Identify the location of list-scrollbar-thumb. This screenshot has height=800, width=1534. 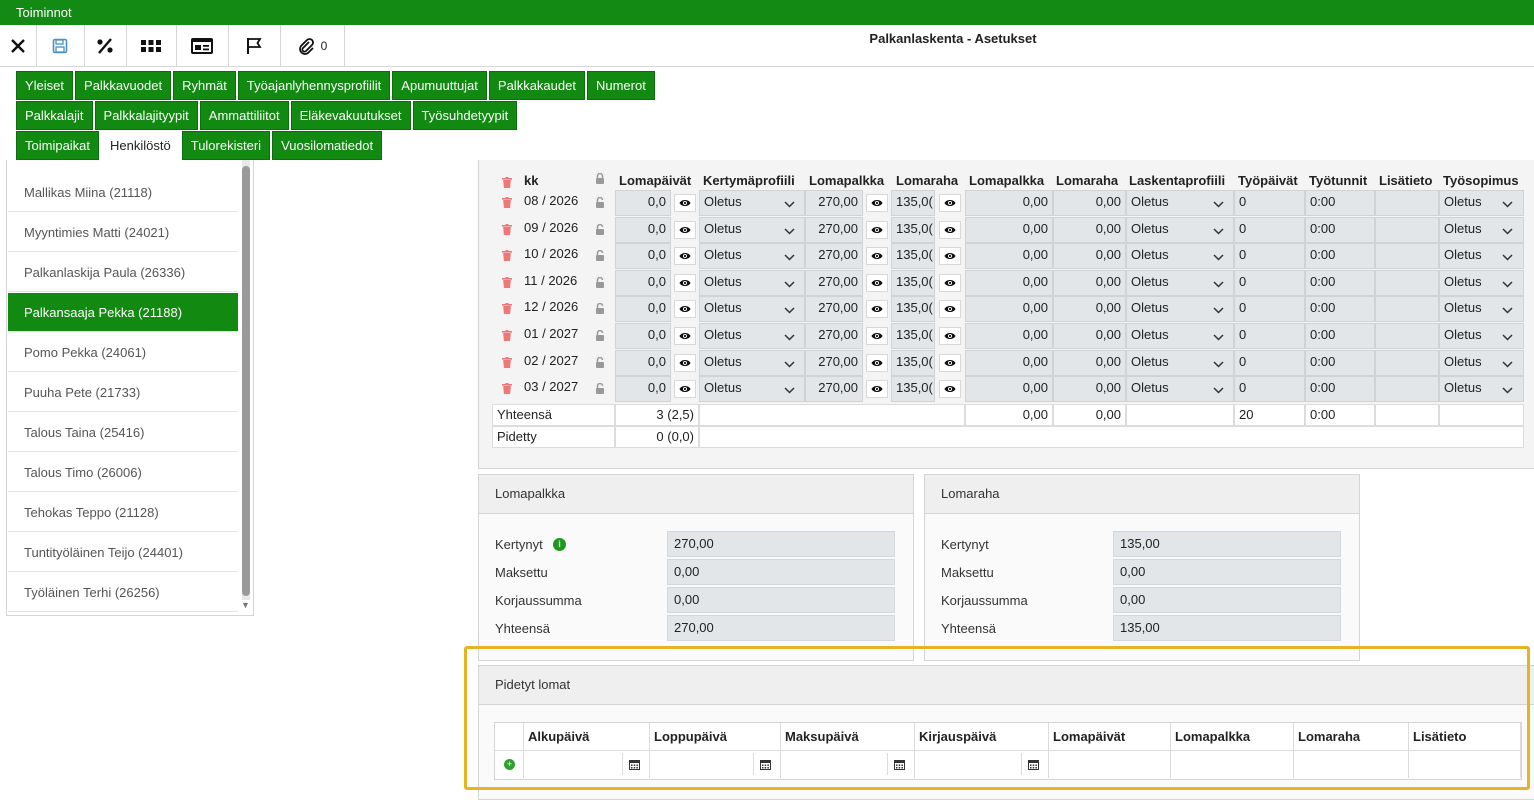
(246, 381).